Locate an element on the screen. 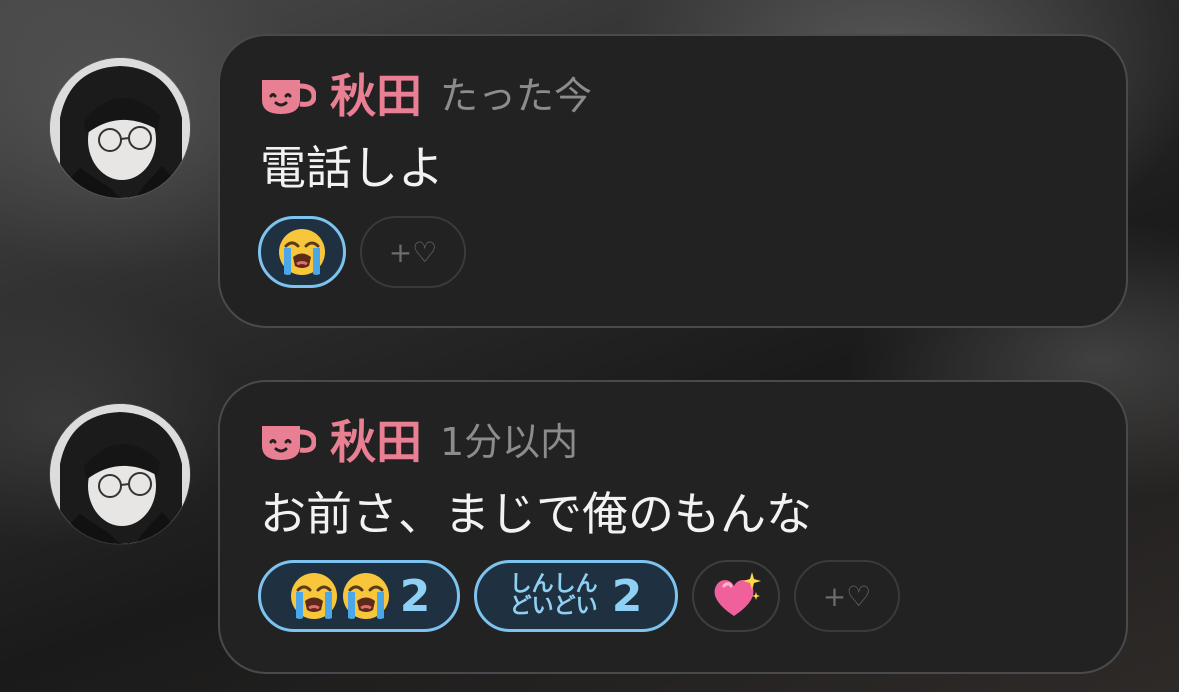 This screenshot has height=692, width=1179. message-timestamp: たった今 is located at coordinates (516, 96).